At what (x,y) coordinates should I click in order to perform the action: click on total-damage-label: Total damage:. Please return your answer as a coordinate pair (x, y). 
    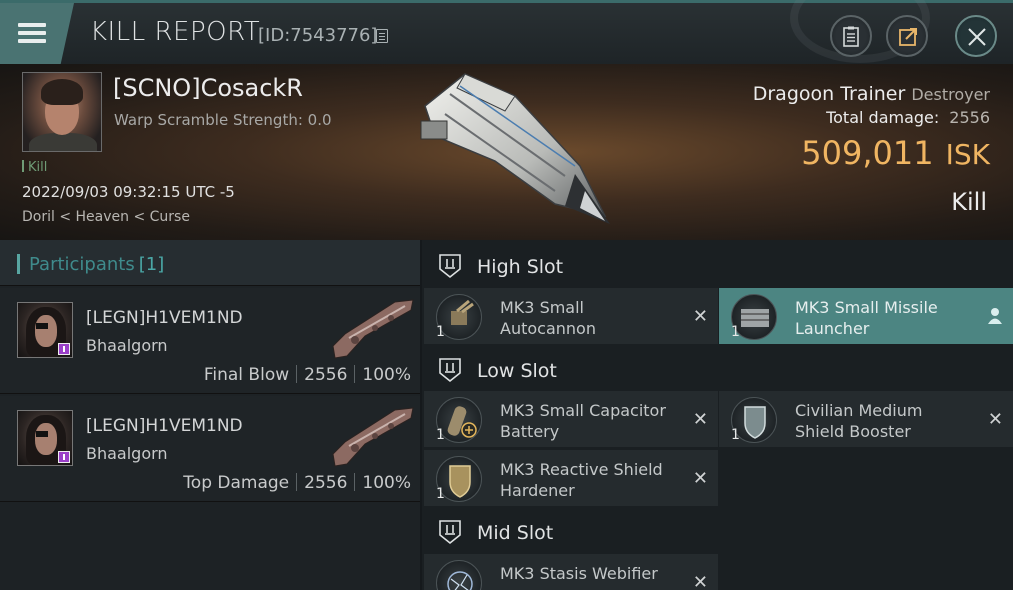
    Looking at the image, I should click on (883, 117).